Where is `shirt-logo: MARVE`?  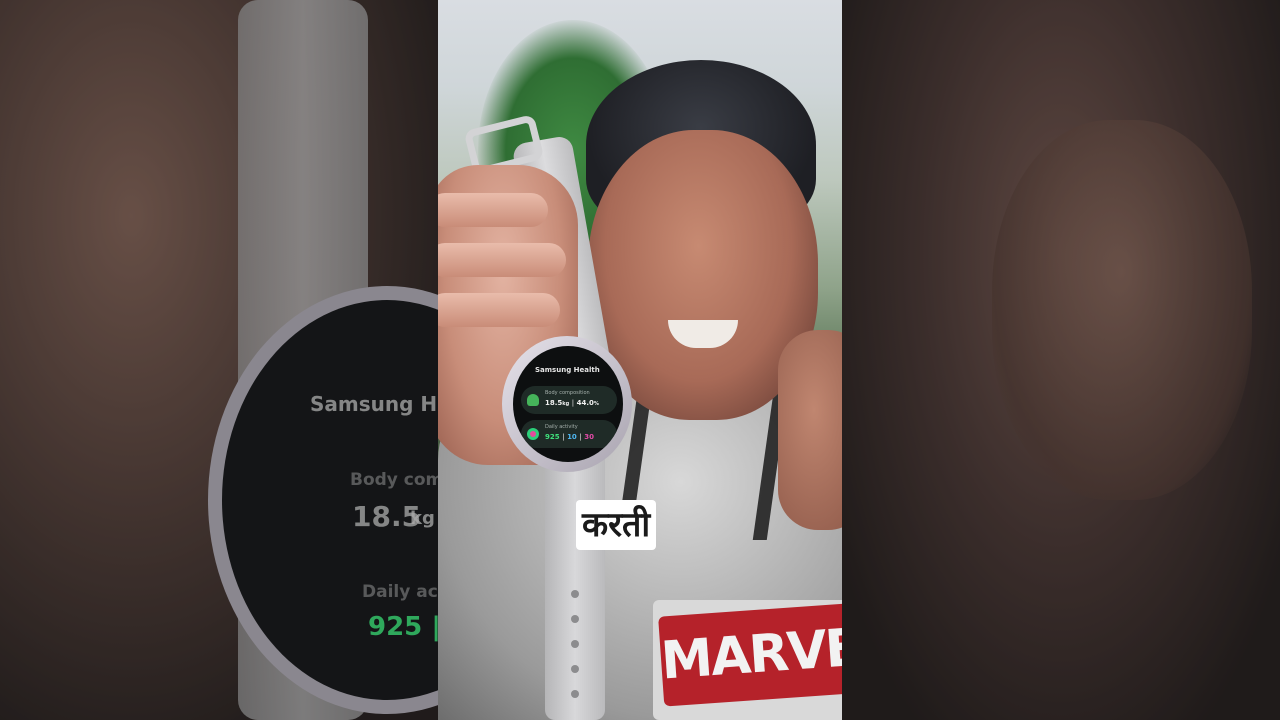
shirt-logo: MARVE is located at coordinates (750, 655).